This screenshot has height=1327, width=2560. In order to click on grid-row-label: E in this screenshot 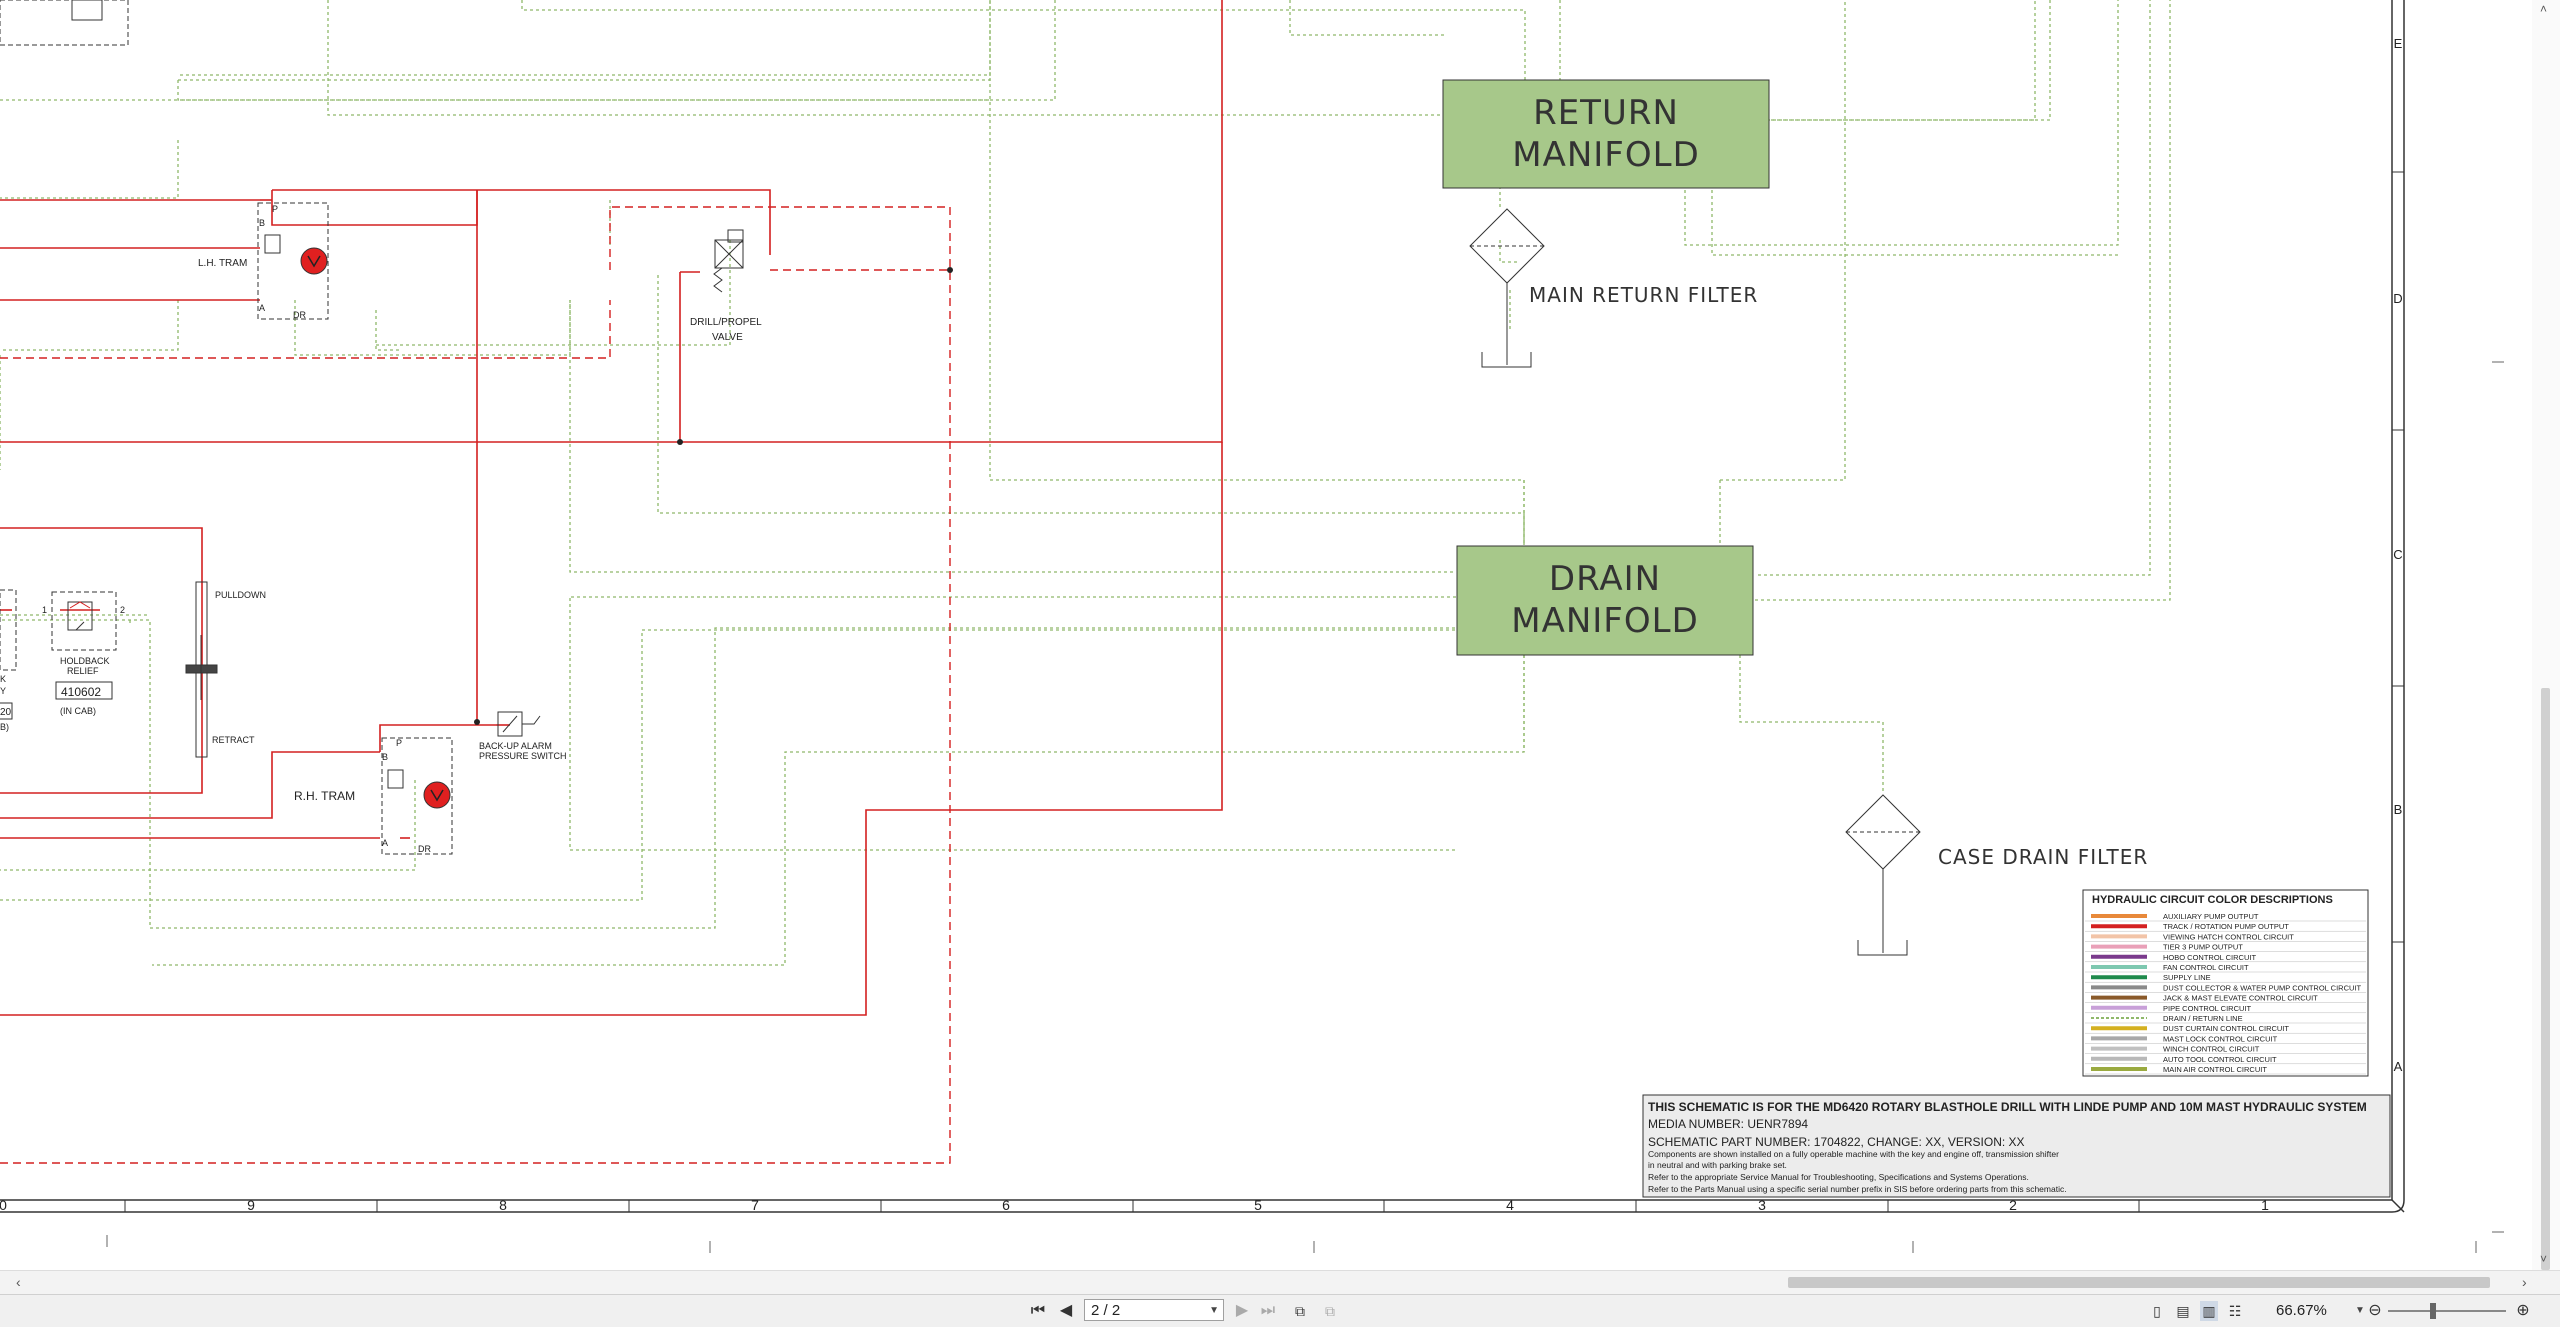, I will do `click(2398, 43)`.